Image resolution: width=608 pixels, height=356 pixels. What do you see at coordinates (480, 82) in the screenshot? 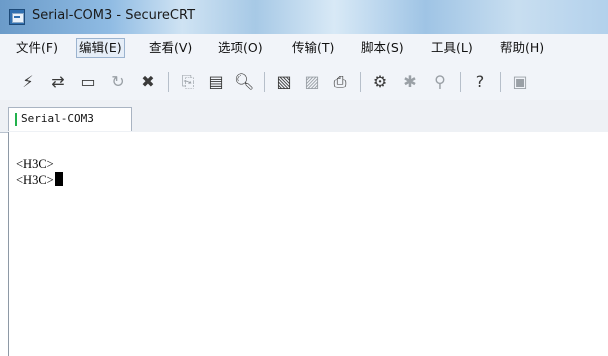
I see `help-icon: ?` at bounding box center [480, 82].